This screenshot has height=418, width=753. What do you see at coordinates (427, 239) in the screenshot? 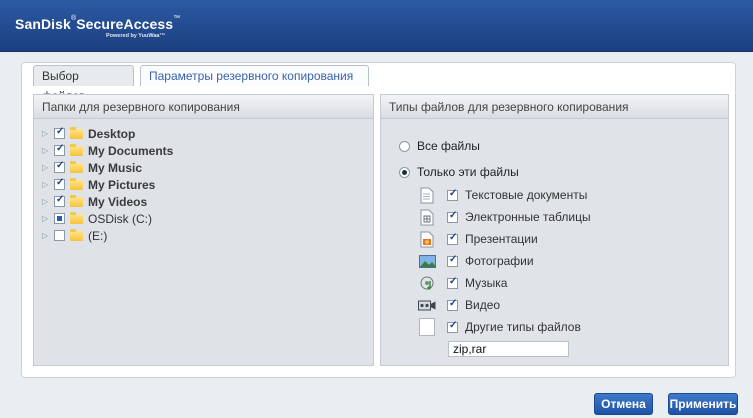
I see `presentation-icon` at bounding box center [427, 239].